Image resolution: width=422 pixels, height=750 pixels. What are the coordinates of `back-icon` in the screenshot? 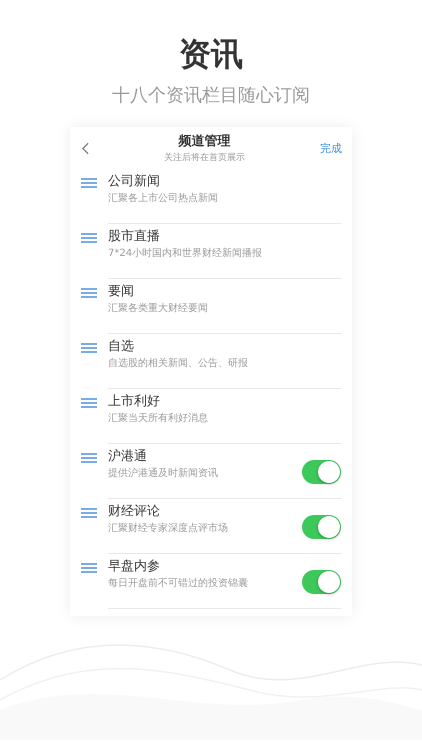 It's located at (85, 148).